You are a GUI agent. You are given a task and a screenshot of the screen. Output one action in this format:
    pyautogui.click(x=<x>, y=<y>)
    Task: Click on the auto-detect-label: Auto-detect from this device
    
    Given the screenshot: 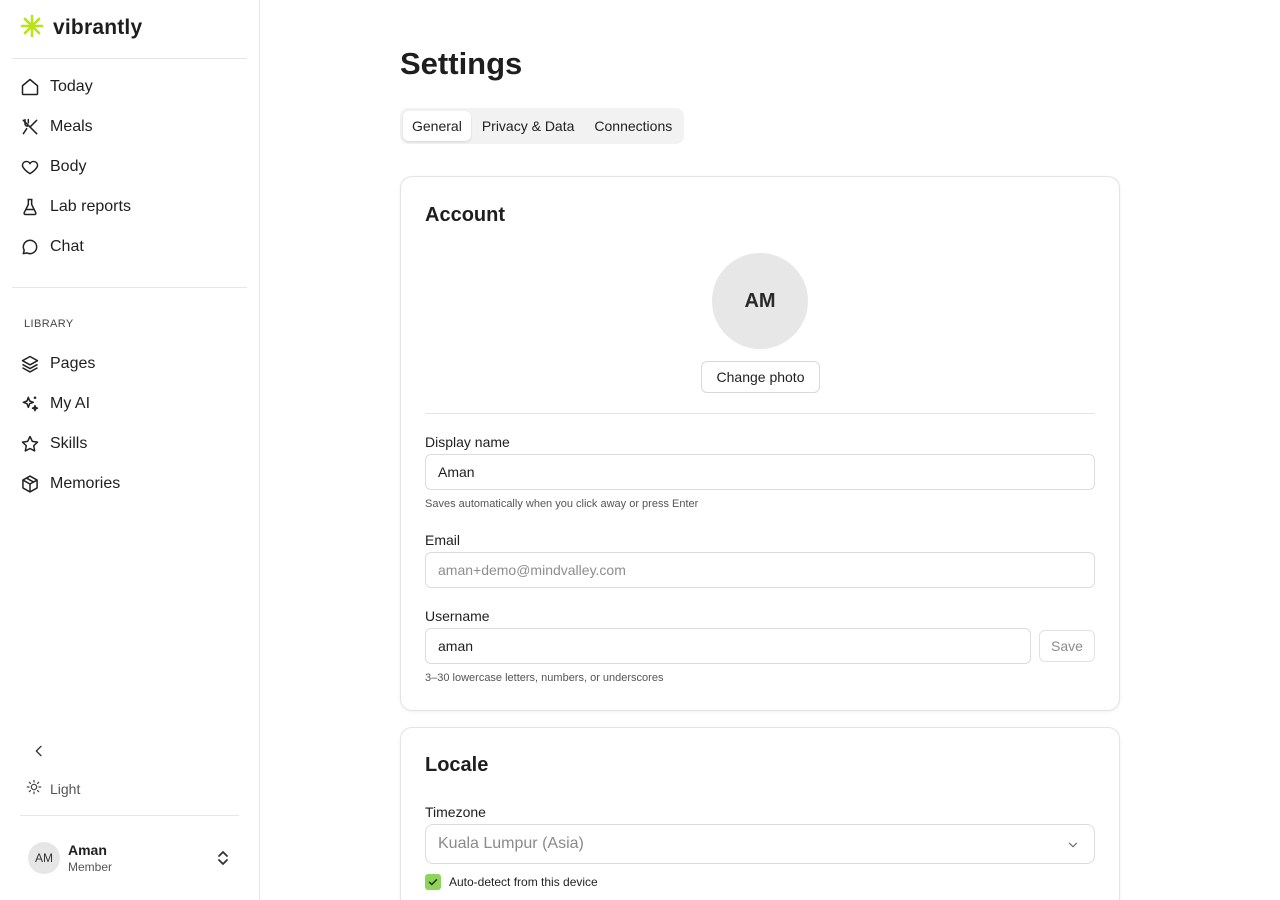 What is the action you would take?
    pyautogui.click(x=523, y=882)
    